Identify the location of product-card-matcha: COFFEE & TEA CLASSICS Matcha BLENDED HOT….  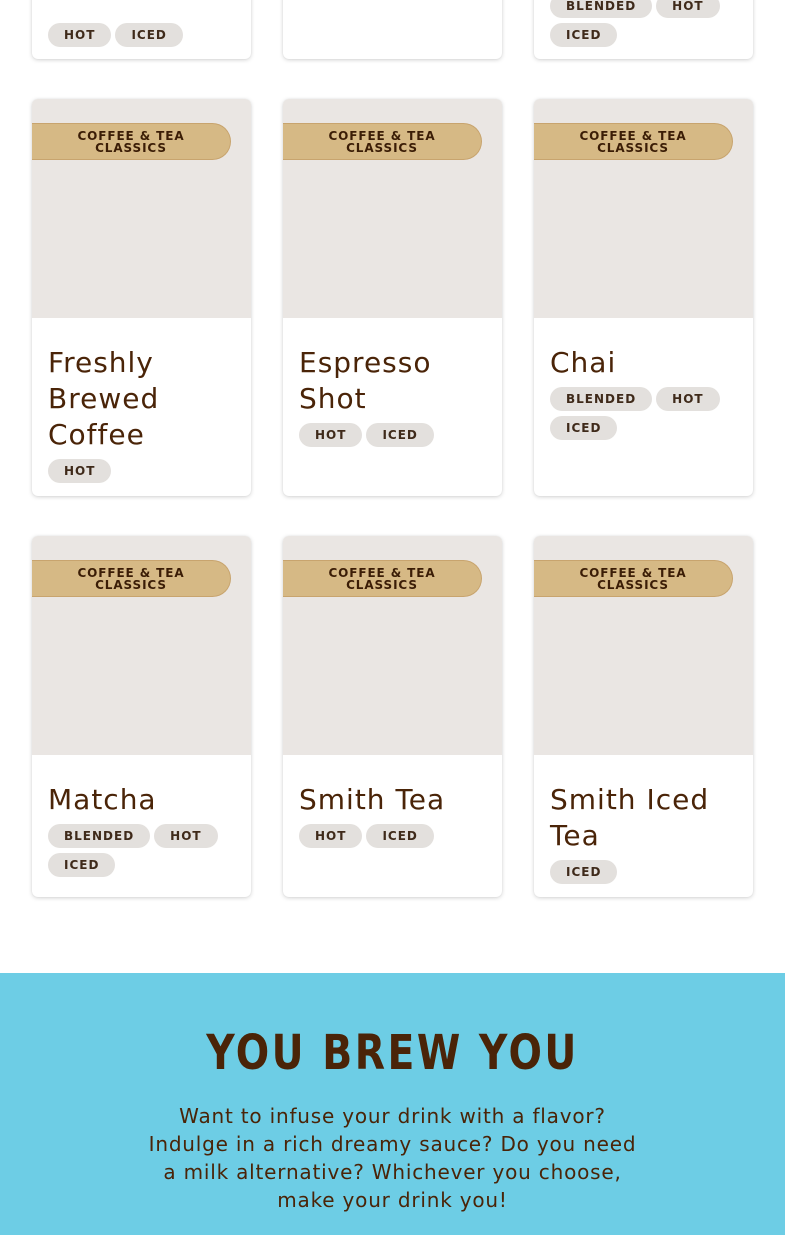
(141, 716).